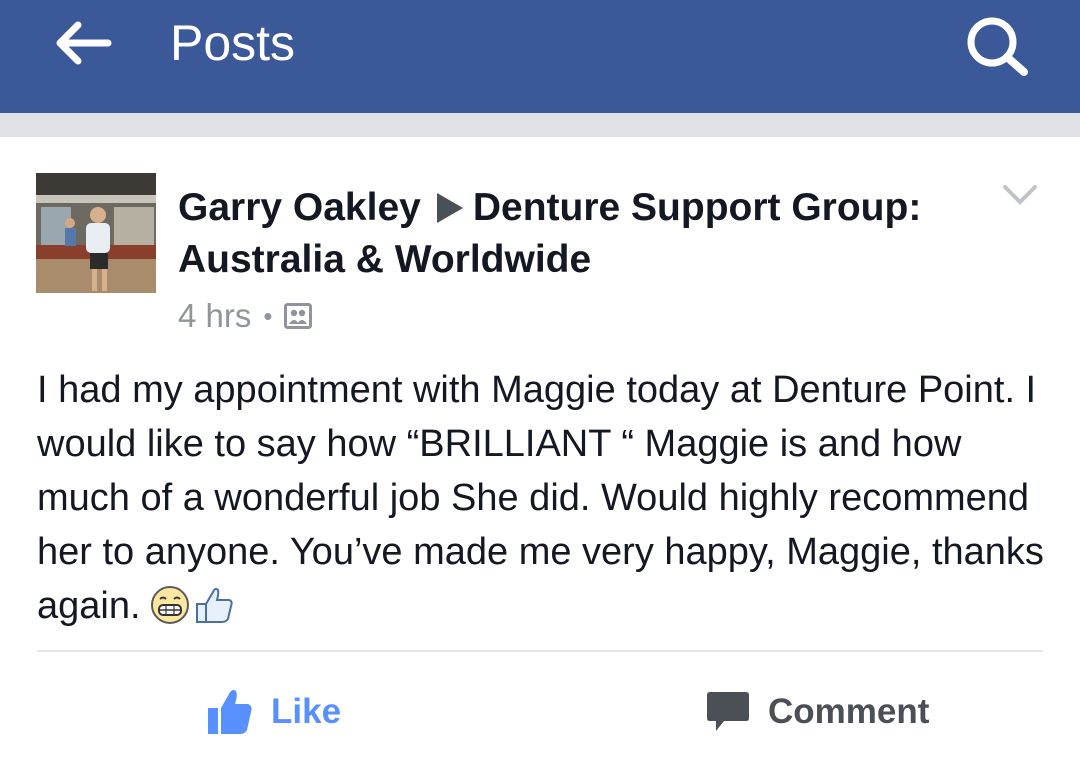  I want to click on comment-button: Comment, so click(817, 712).